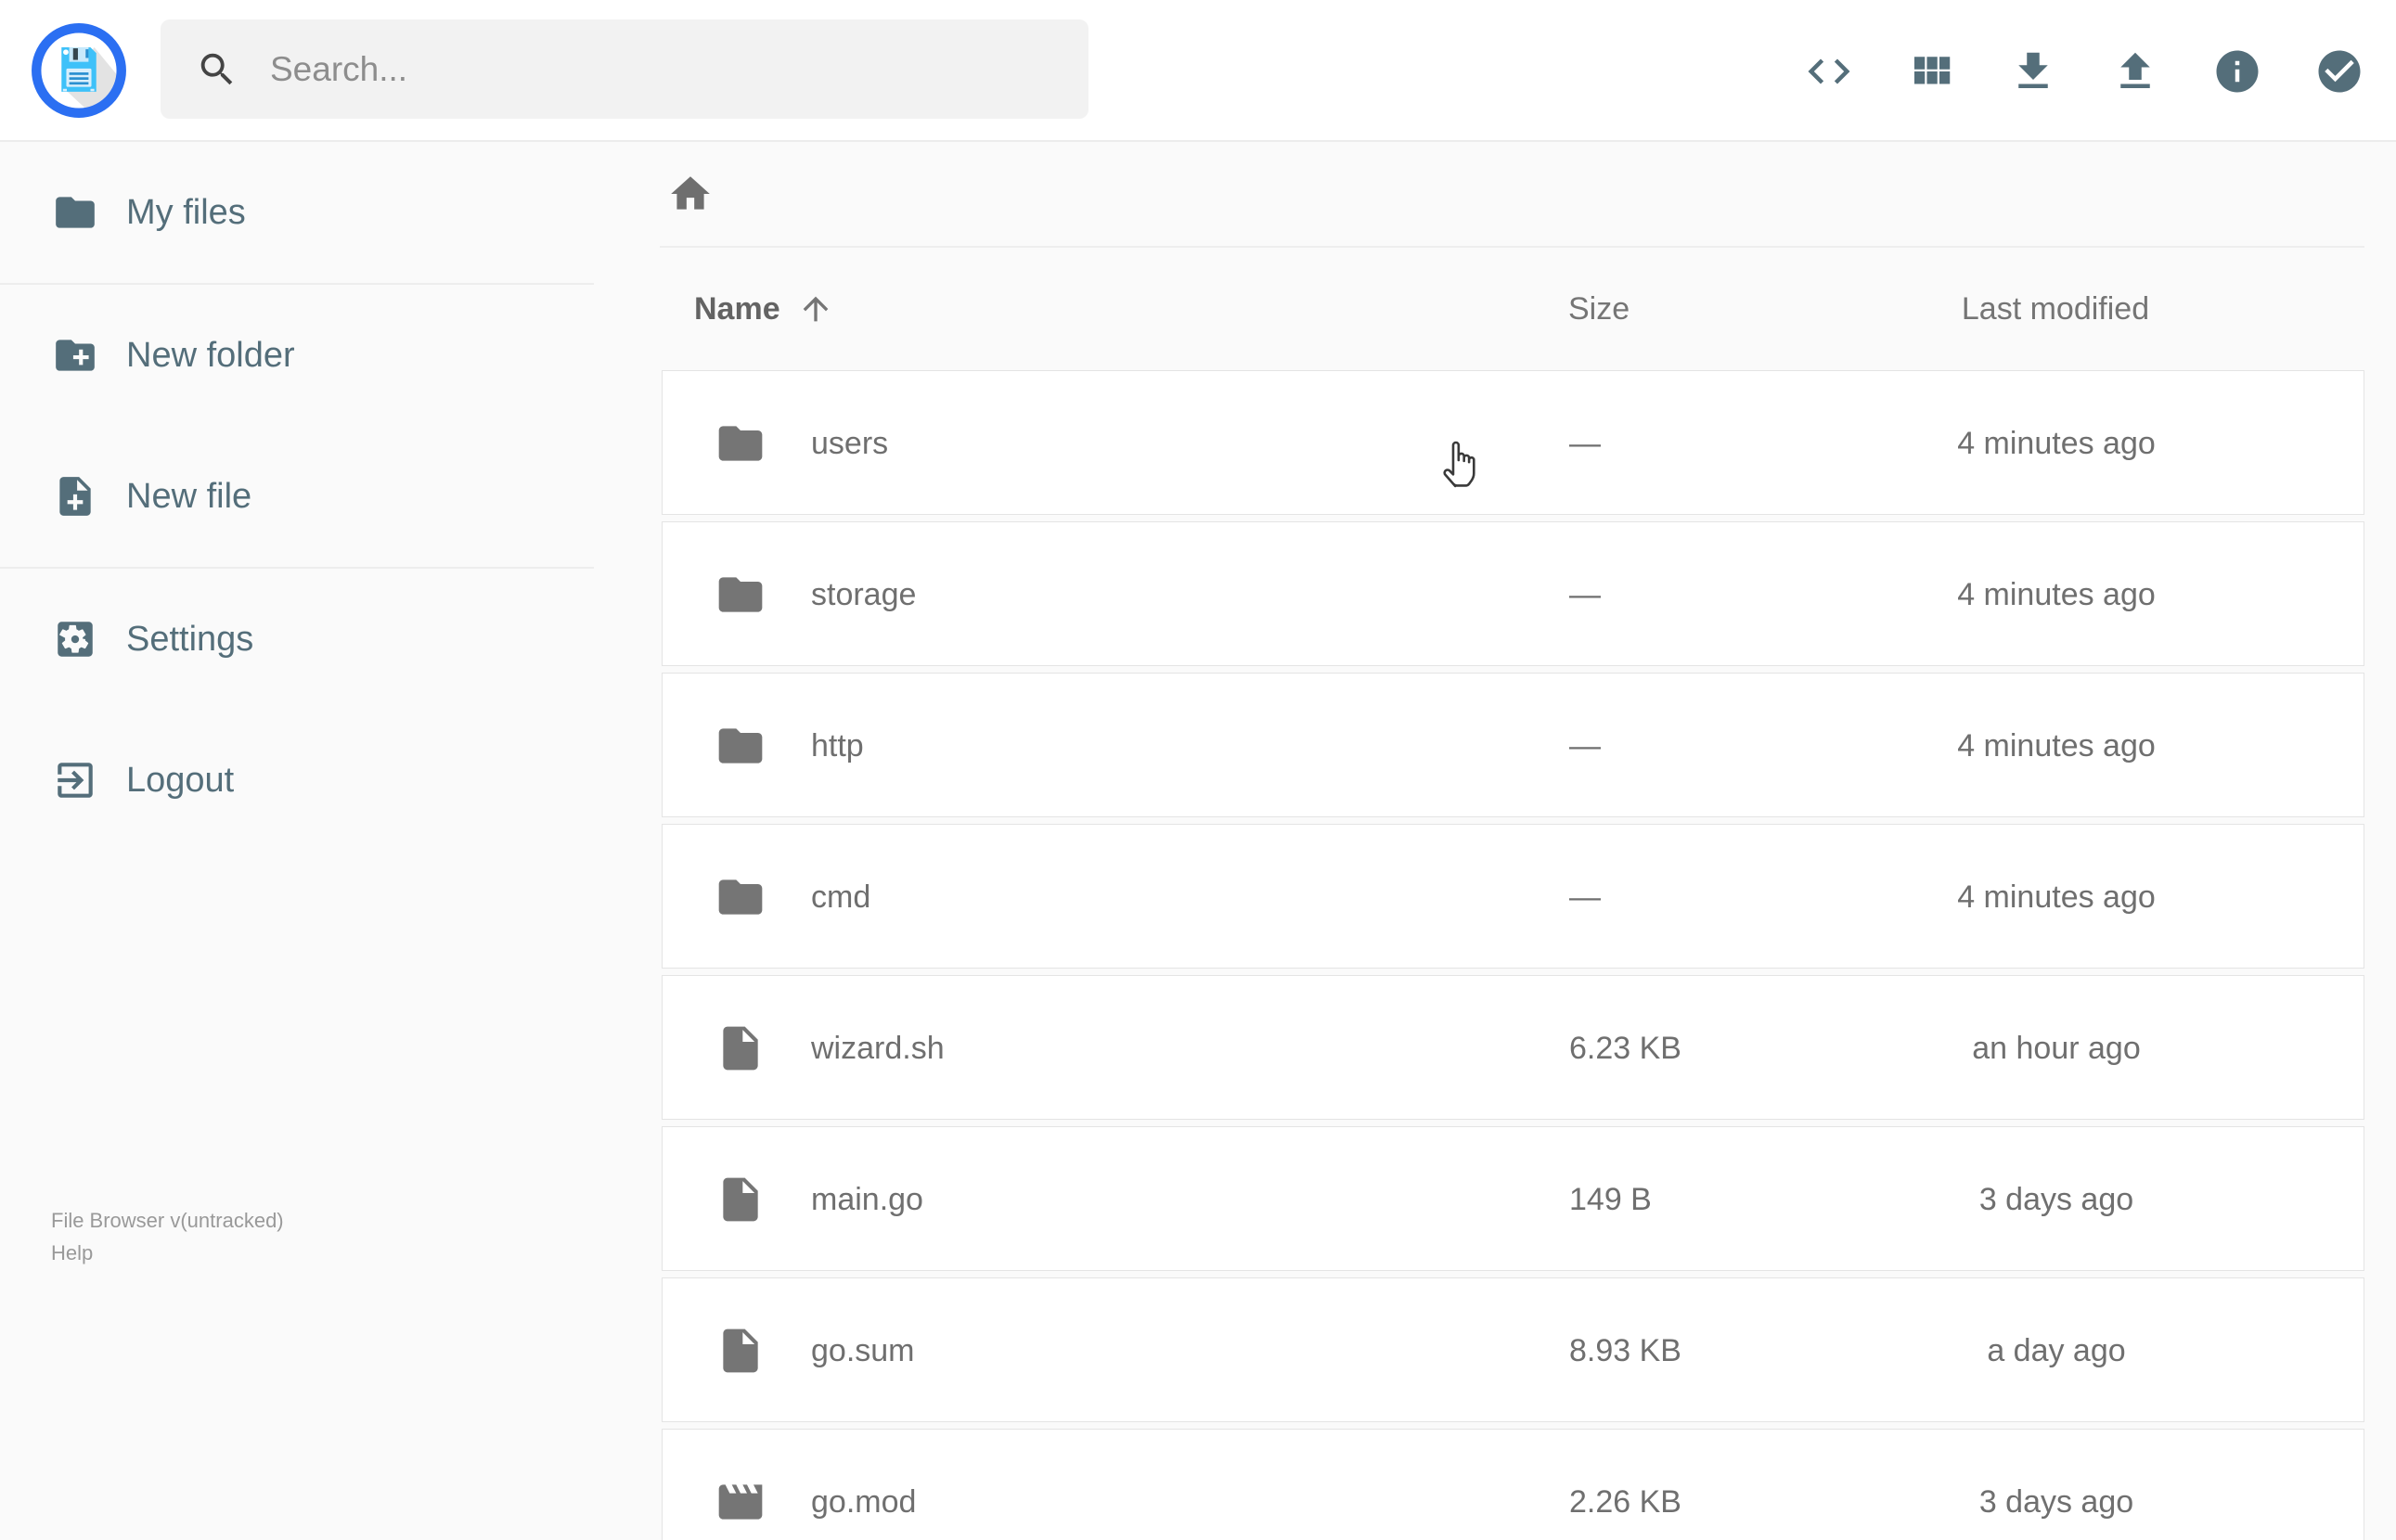  Describe the element at coordinates (75, 639) in the screenshot. I see `settings-icon` at that location.